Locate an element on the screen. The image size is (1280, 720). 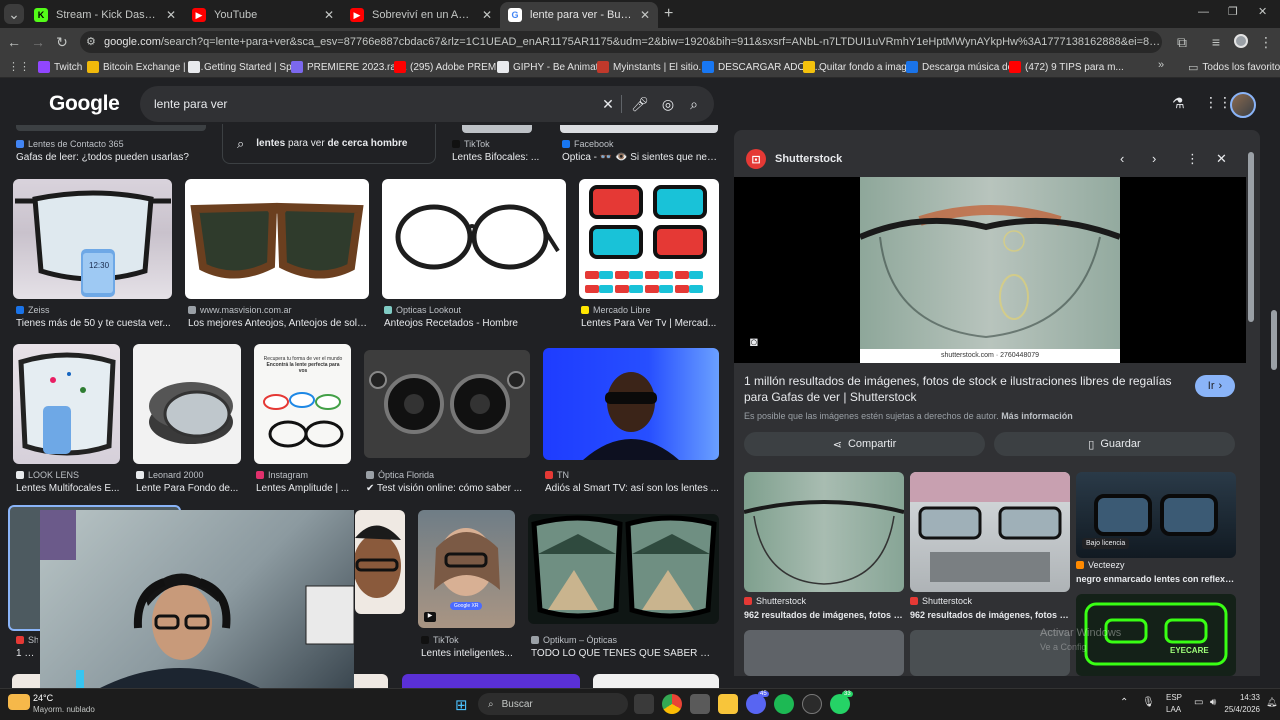
result-image-optica-florida is located at coordinates (447, 404).